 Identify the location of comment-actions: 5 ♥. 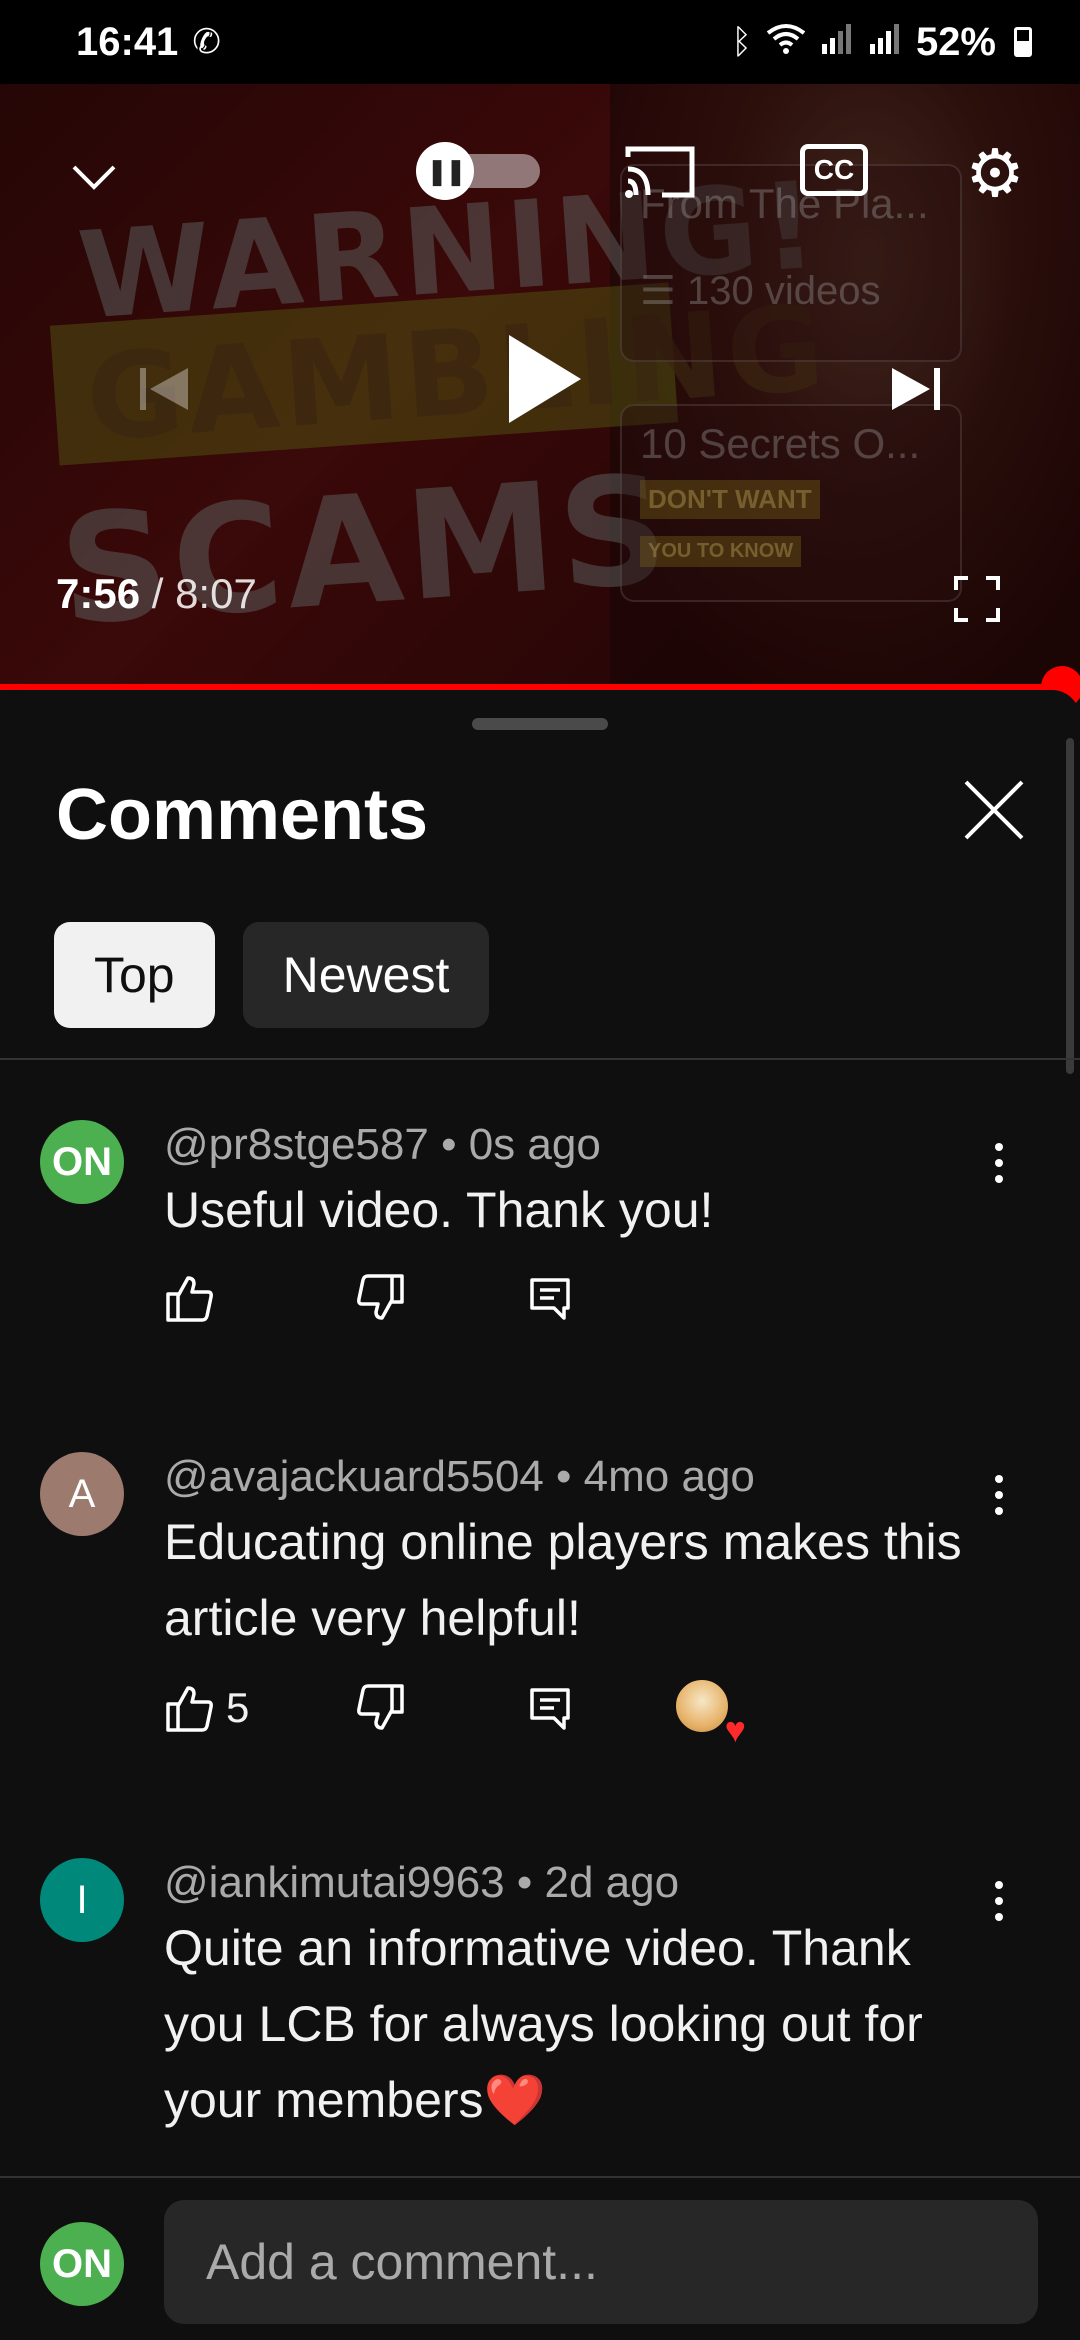
(455, 1713).